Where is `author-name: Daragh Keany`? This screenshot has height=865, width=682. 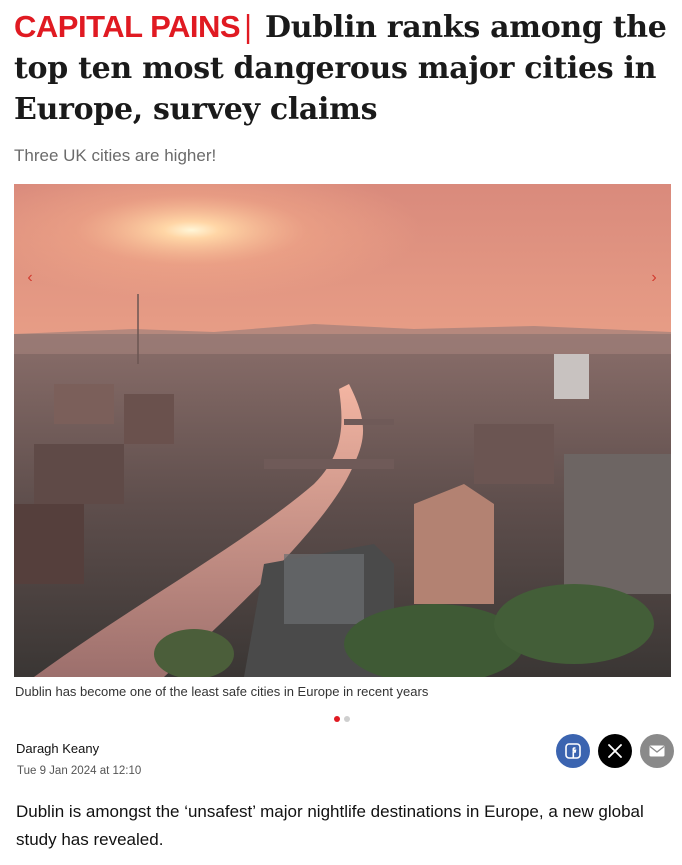 author-name: Daragh Keany is located at coordinates (57, 748).